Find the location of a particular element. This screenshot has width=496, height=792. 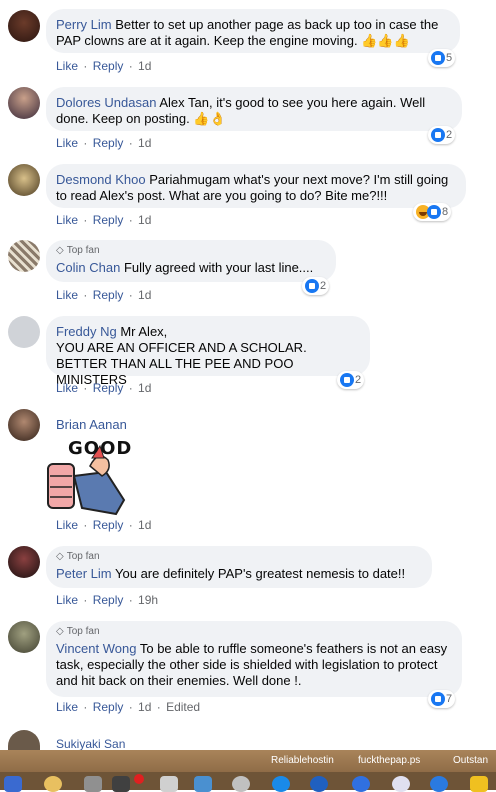

comment-actions: Like · Reply · 19h is located at coordinates (107, 600).